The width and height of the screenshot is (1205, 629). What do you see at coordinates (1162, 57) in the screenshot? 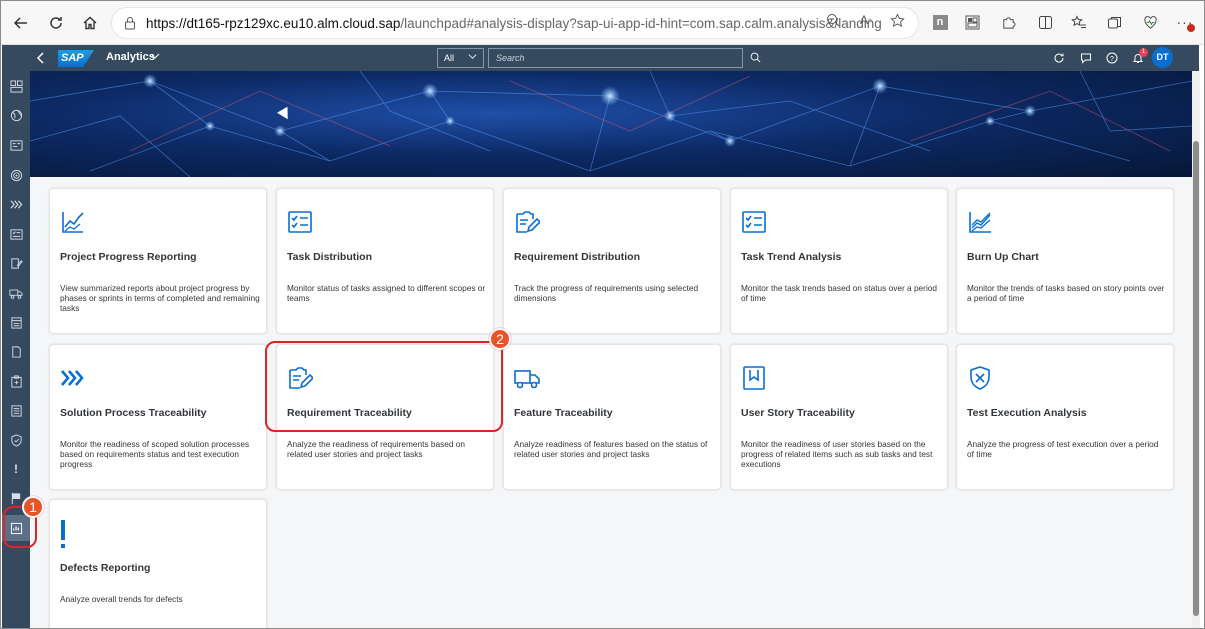
I see `avatar: DT` at bounding box center [1162, 57].